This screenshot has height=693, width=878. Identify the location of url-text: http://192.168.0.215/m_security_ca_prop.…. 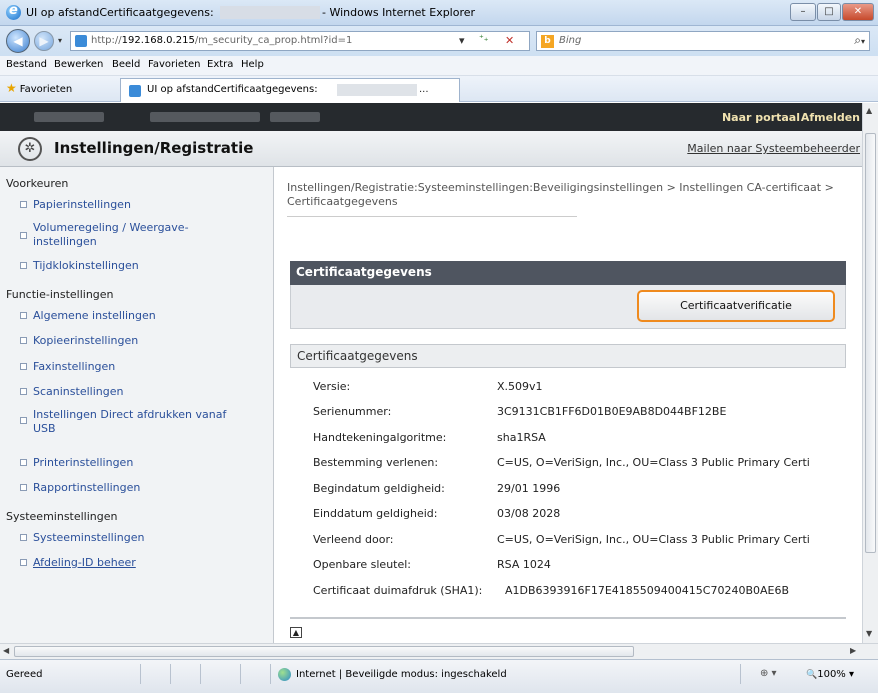
(222, 40).